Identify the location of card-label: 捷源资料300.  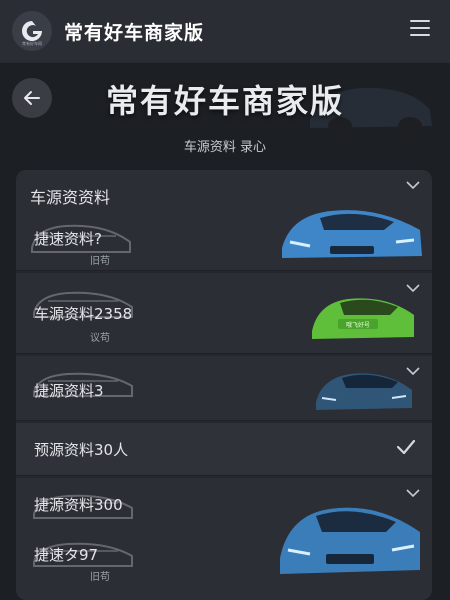
(78, 505).